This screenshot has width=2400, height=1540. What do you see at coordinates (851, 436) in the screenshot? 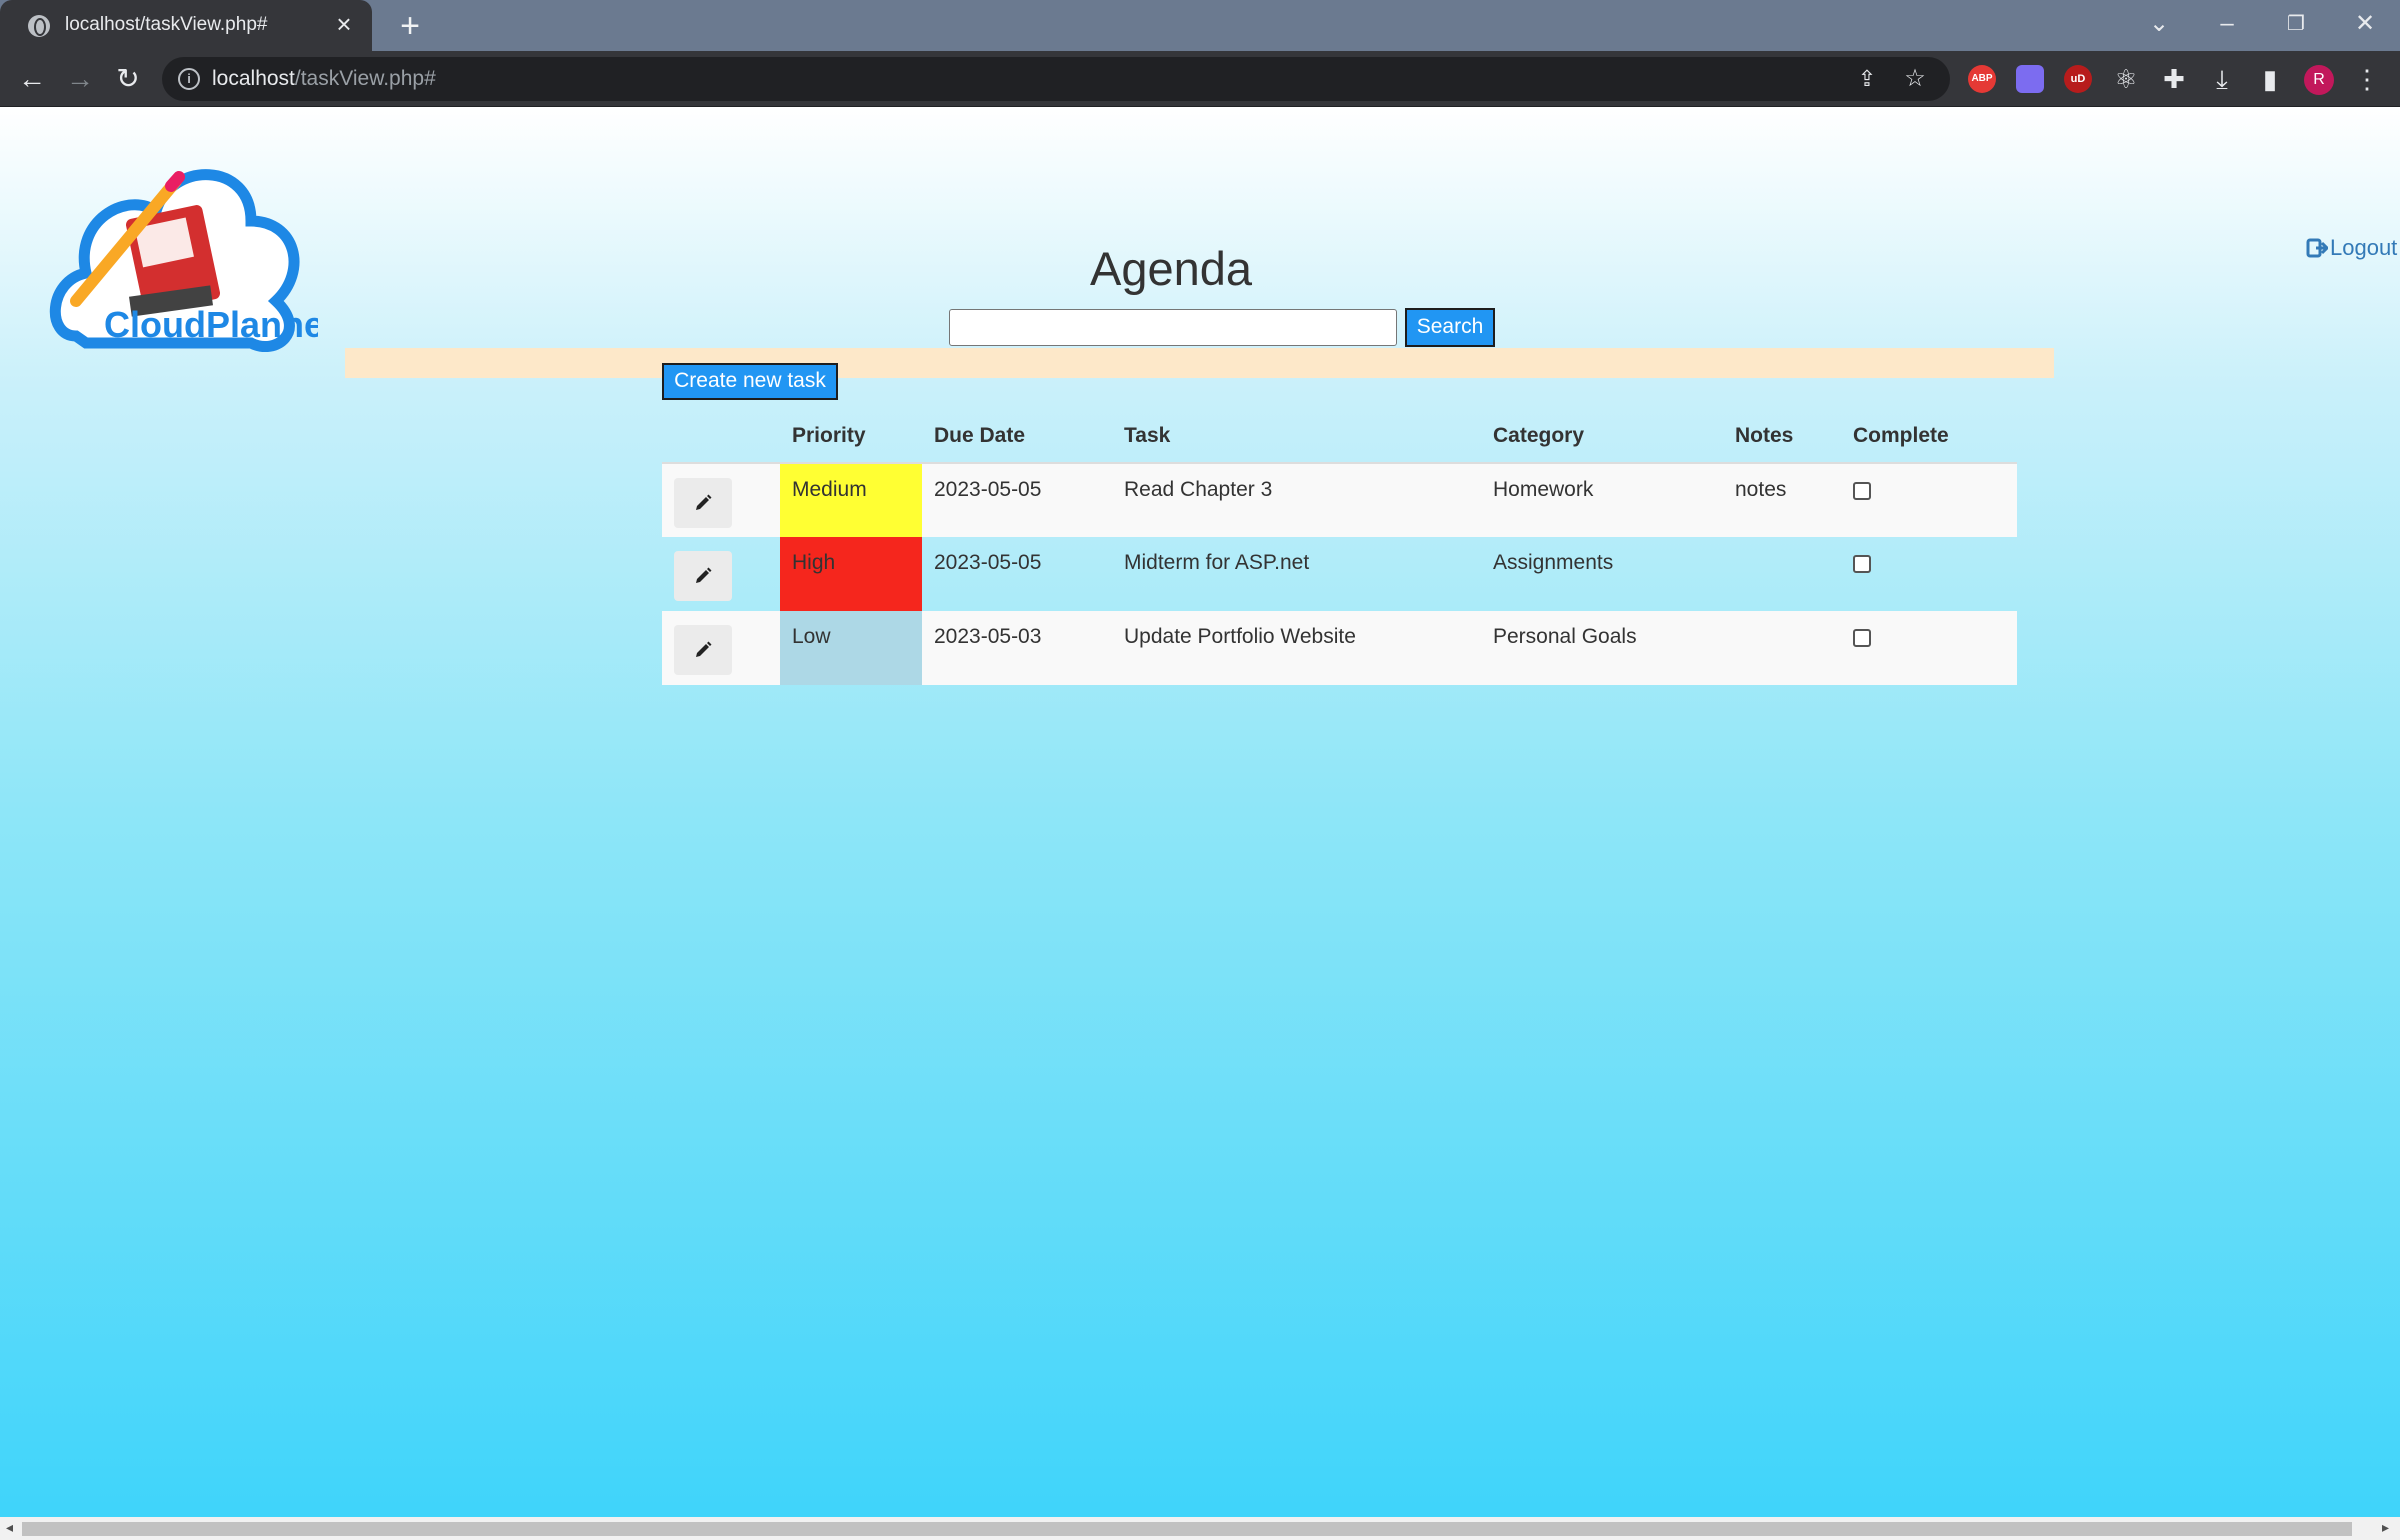
I see `column-header-priority: Priority` at bounding box center [851, 436].